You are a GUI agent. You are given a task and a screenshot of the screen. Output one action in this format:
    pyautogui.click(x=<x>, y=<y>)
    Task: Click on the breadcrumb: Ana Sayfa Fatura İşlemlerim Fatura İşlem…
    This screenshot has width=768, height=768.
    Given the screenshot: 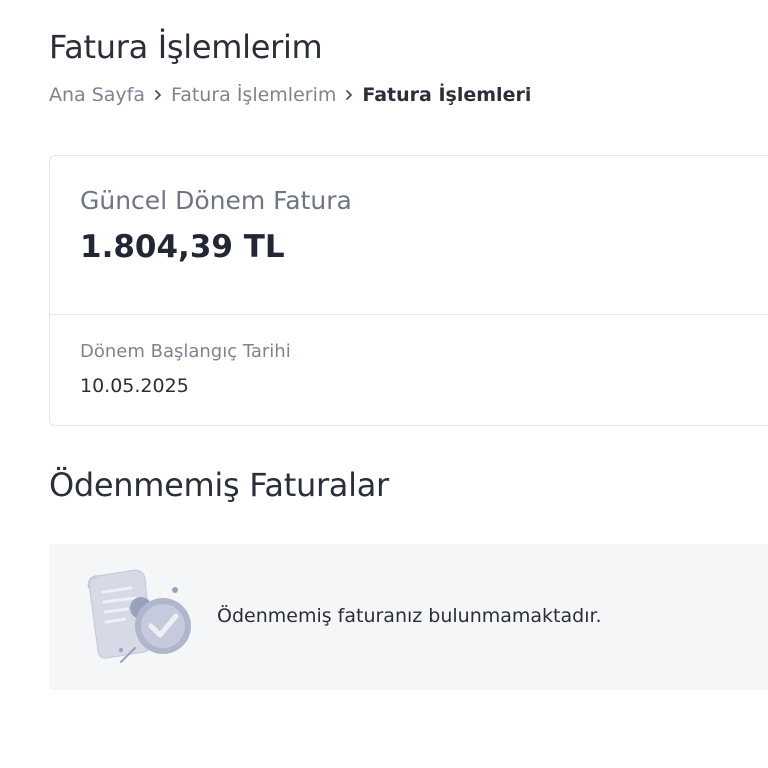 What is the action you would take?
    pyautogui.click(x=290, y=95)
    